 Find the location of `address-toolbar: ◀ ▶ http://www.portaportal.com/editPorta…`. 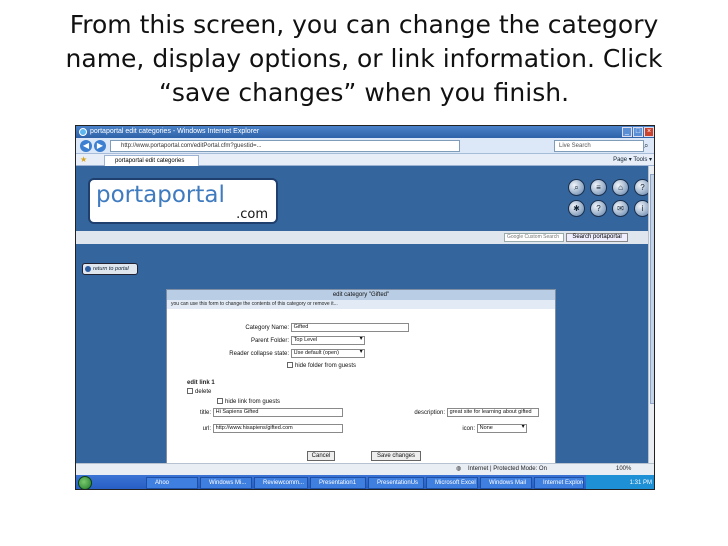

address-toolbar: ◀ ▶ http://www.portaportal.com/editPorta… is located at coordinates (365, 146).